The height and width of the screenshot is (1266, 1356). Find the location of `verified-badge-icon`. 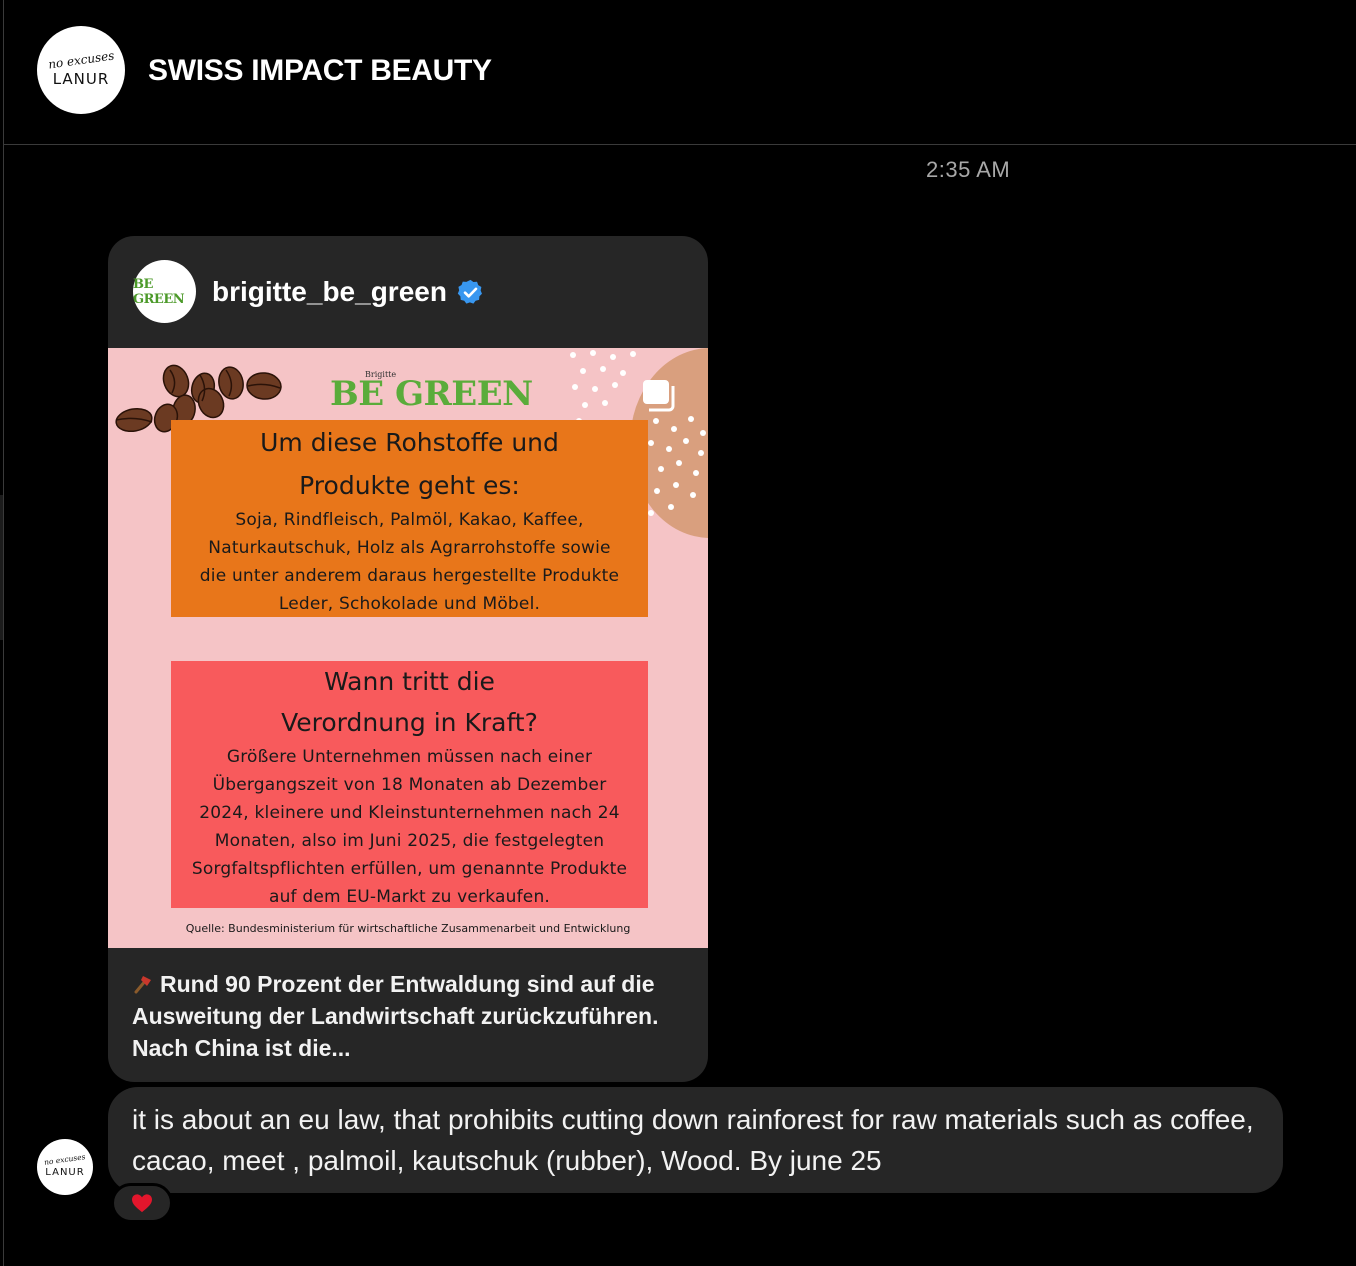

verified-badge-icon is located at coordinates (469, 291).